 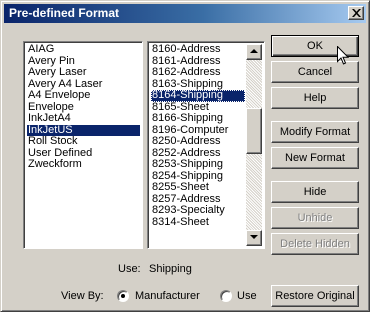 What do you see at coordinates (315, 296) in the screenshot?
I see `restore-original-button: Restore Original` at bounding box center [315, 296].